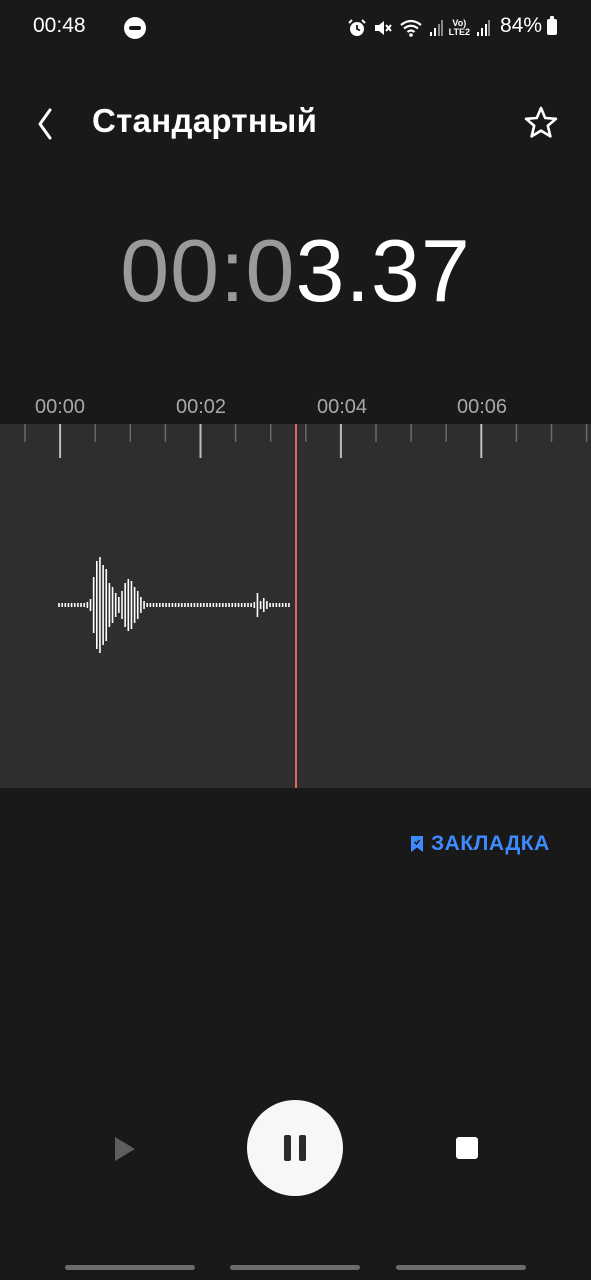  I want to click on do-not-disturb-icon, so click(135, 28).